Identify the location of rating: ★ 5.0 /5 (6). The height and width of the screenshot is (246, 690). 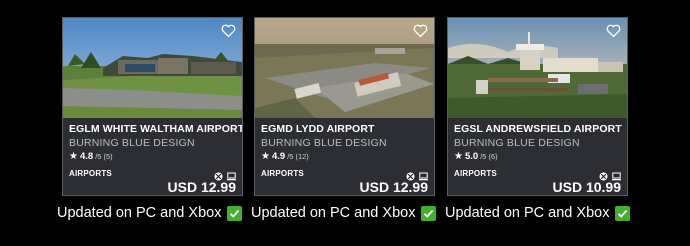
(476, 156).